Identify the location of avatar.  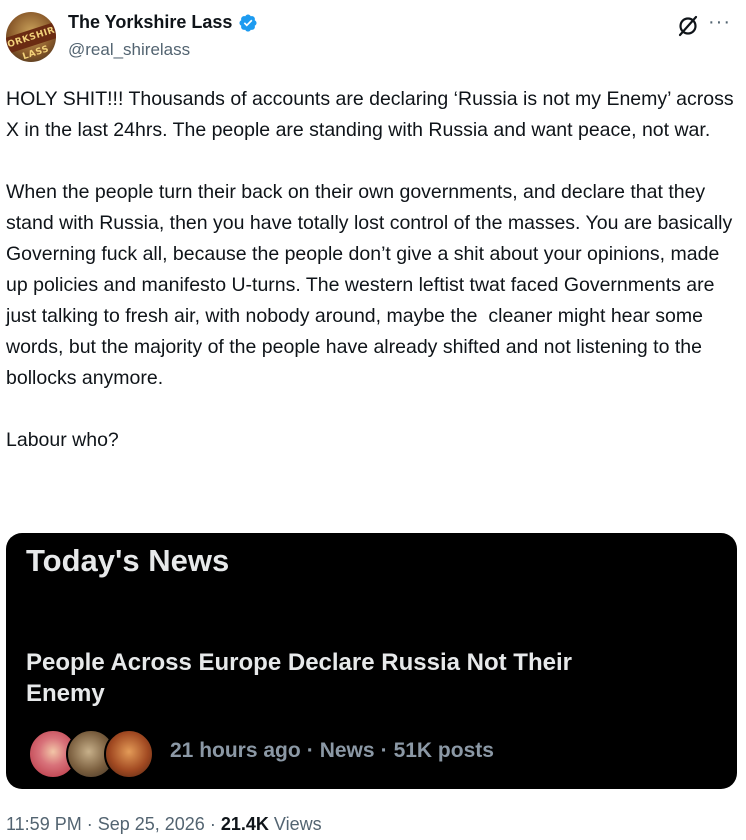
(129, 754).